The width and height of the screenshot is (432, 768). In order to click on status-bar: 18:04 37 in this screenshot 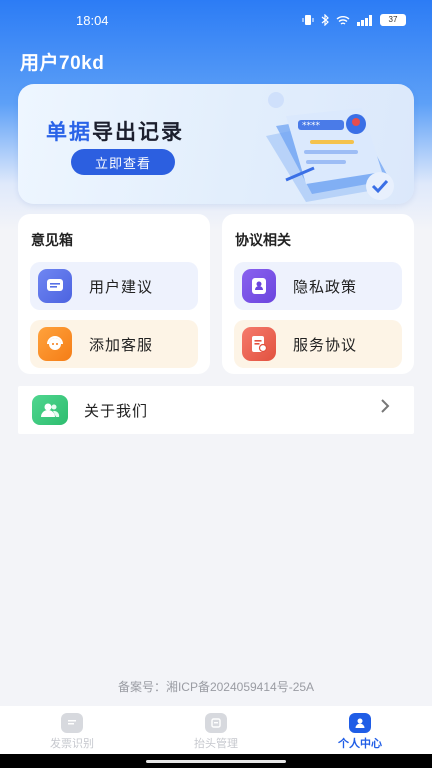, I will do `click(216, 20)`.